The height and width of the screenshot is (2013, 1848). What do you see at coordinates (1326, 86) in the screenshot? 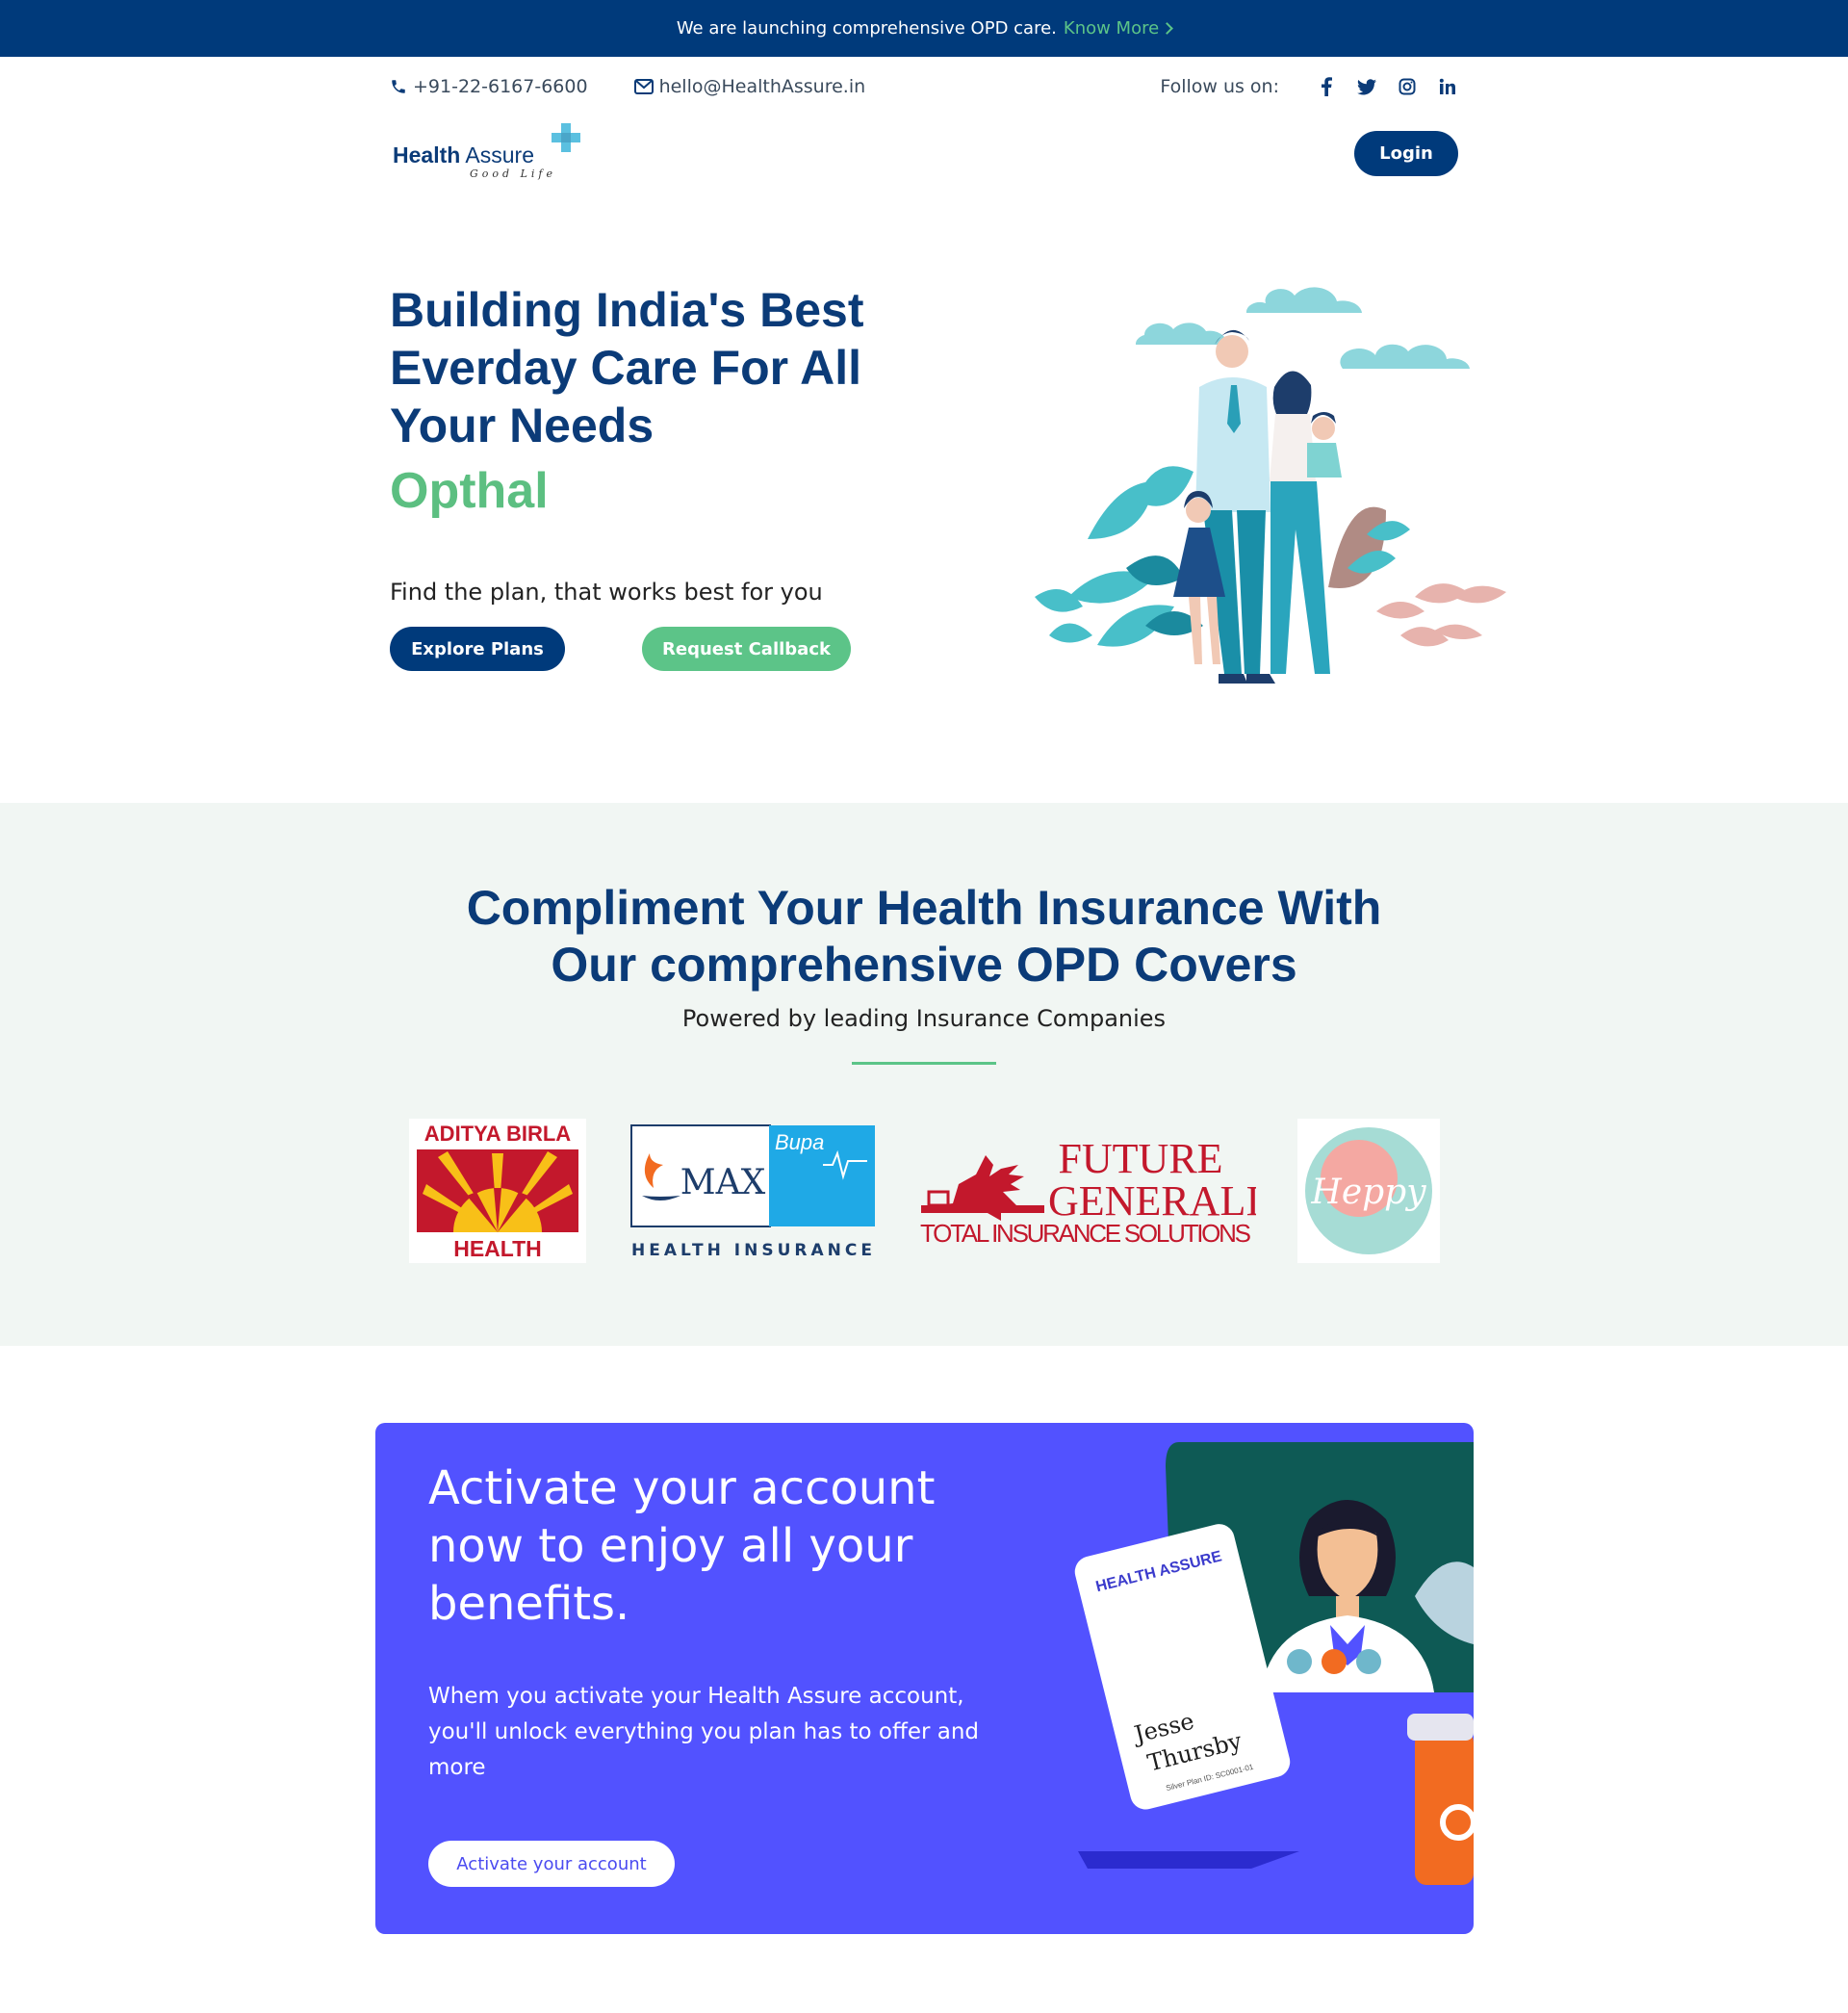
I see `facebook-icon` at bounding box center [1326, 86].